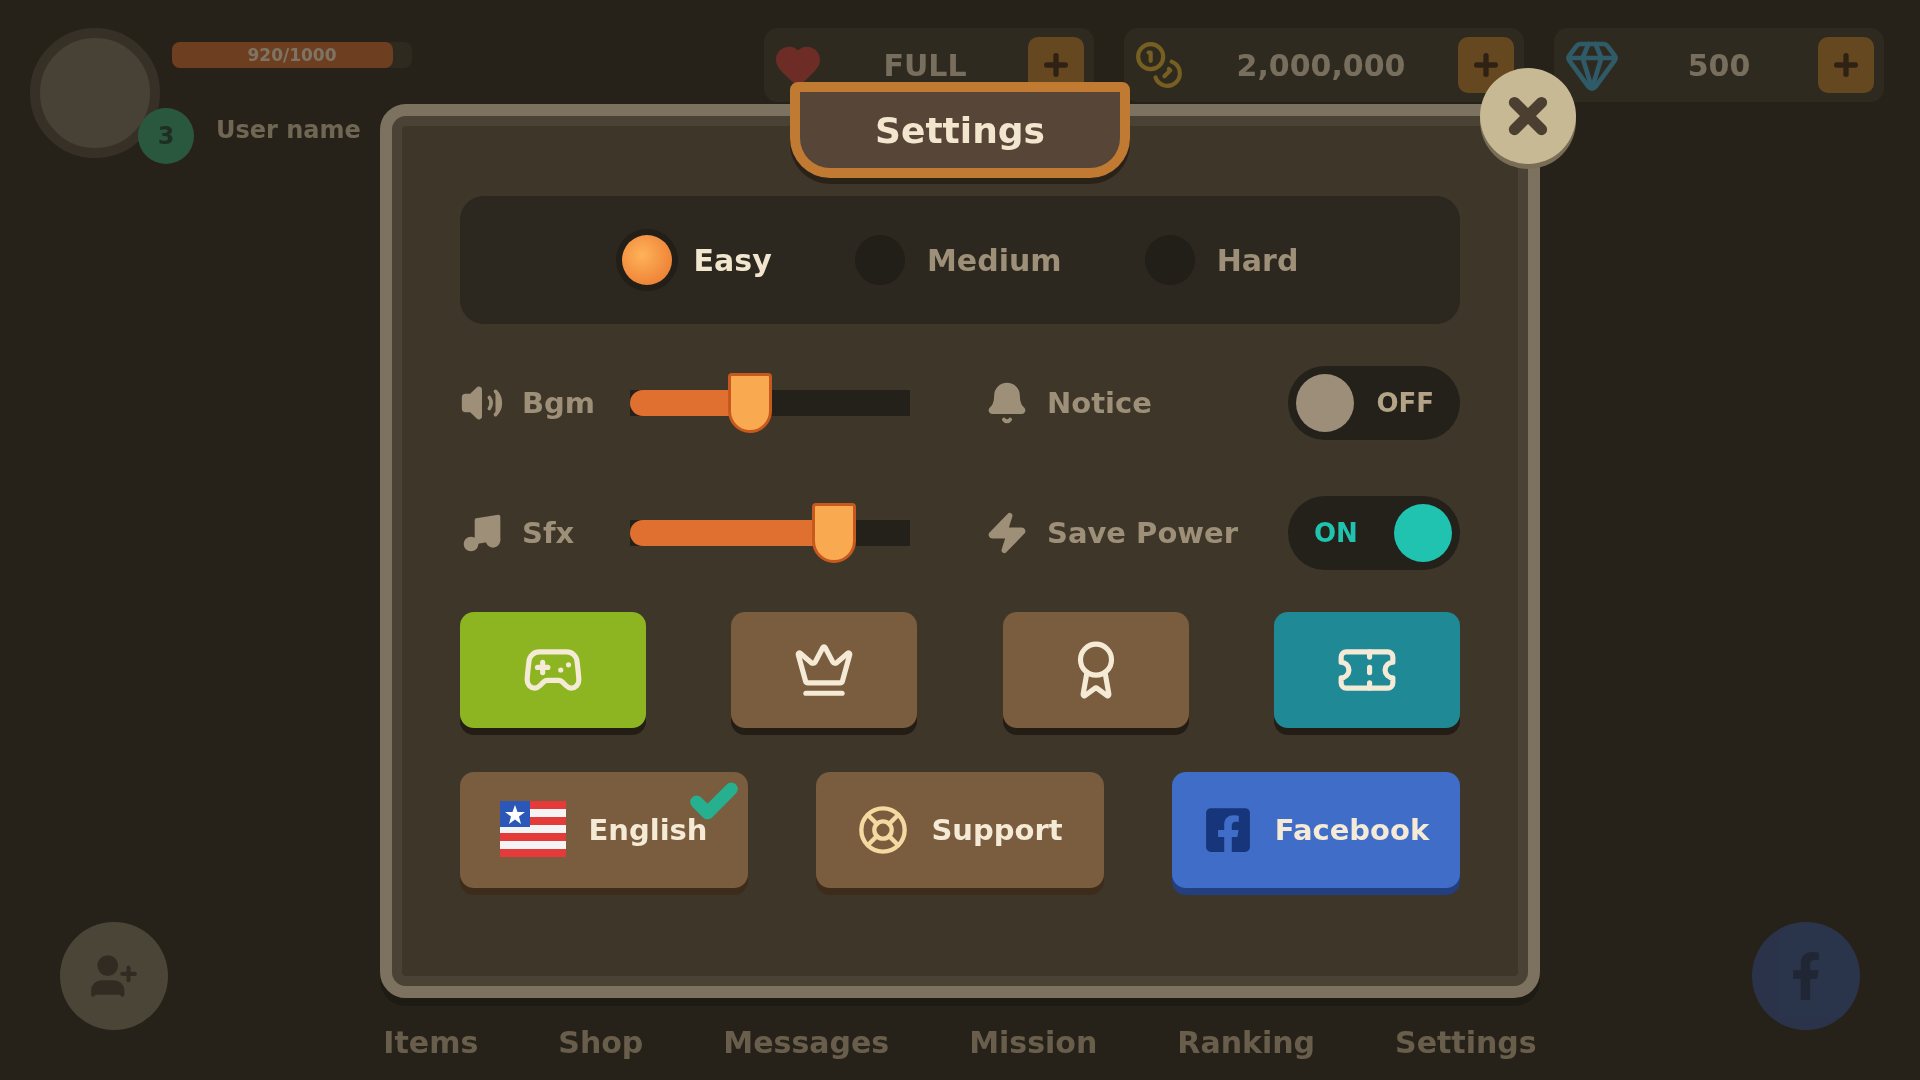  What do you see at coordinates (1143, 533) in the screenshot?
I see `setting-label: Save Power` at bounding box center [1143, 533].